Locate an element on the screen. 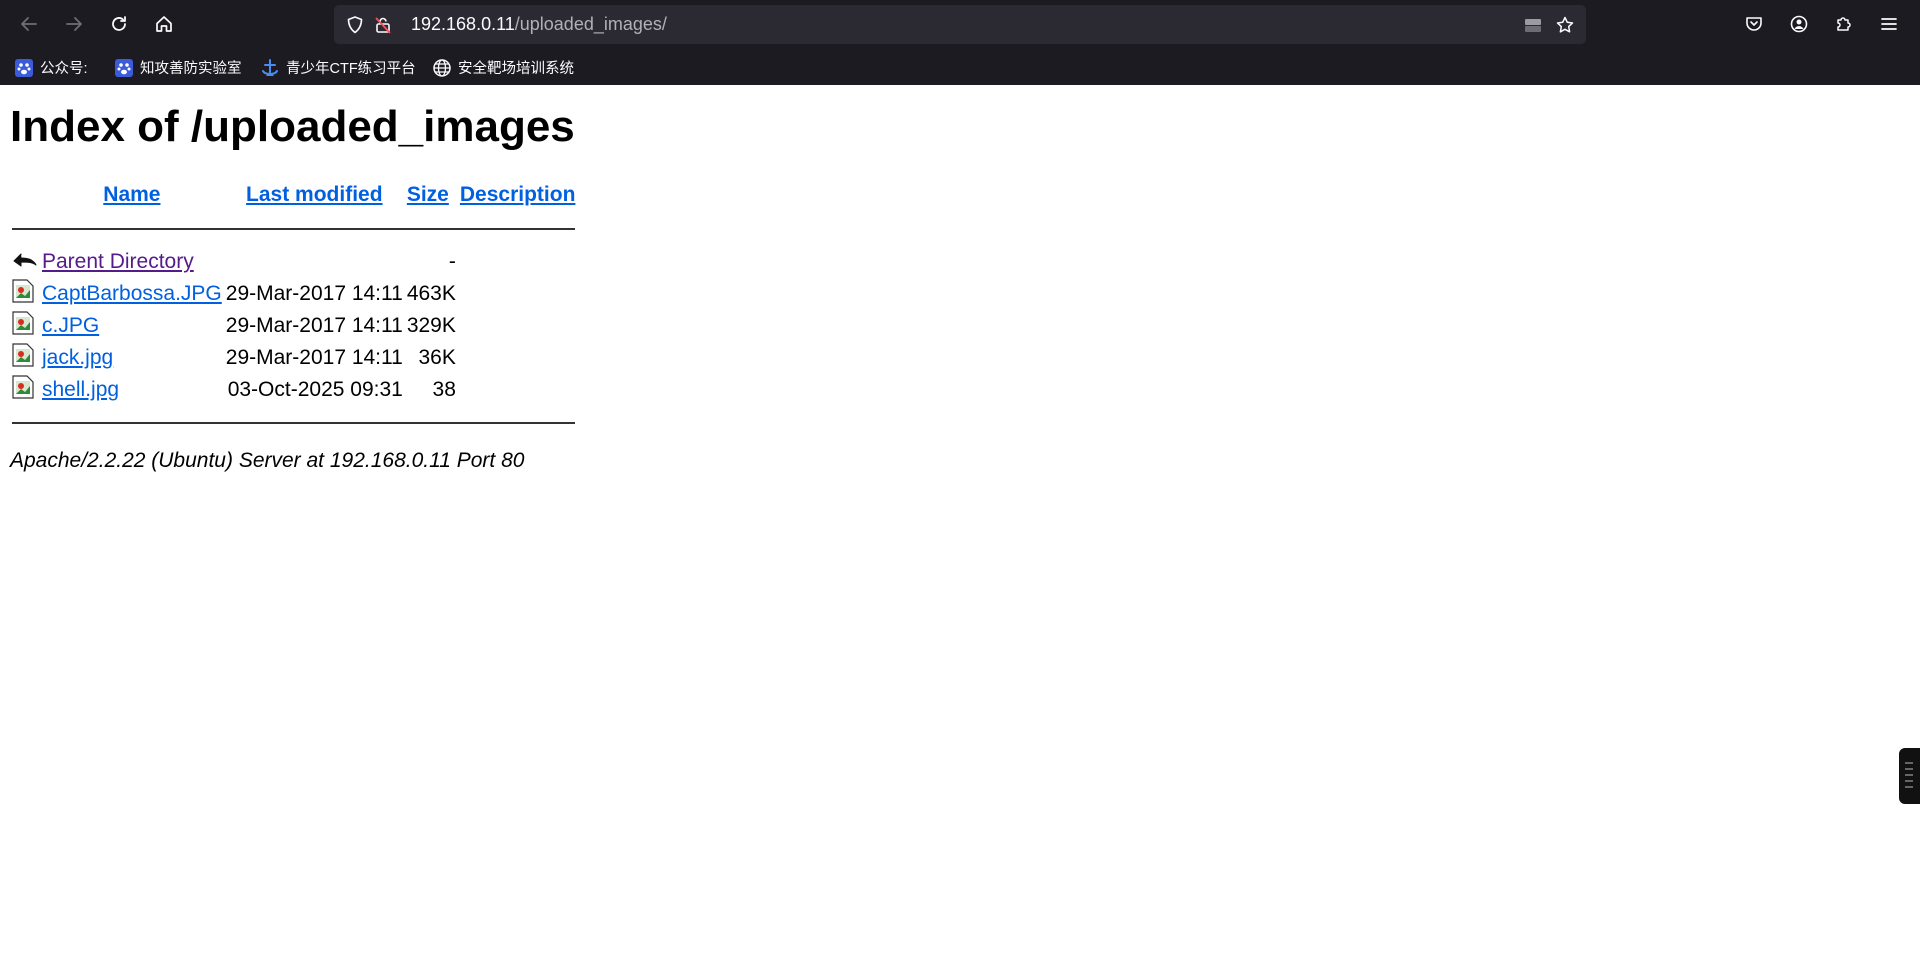 The width and height of the screenshot is (1920, 970). bookmark-item-1: 公众号: is located at coordinates (51, 67).